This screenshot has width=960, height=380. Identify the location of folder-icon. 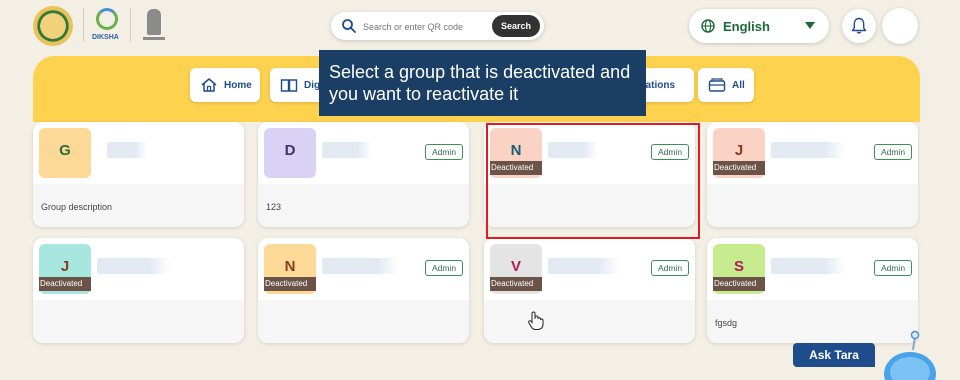
(717, 85).